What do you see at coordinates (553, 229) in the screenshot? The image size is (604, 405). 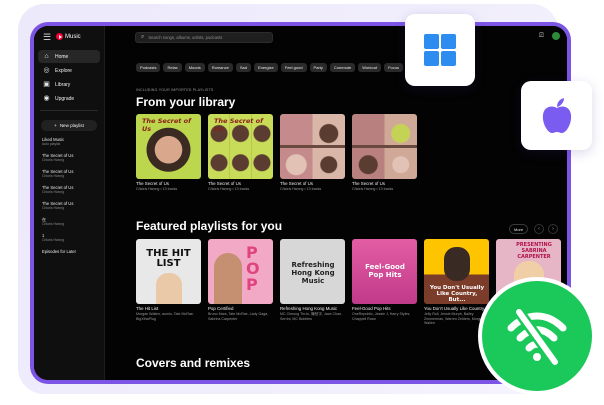 I see `chevron-right-icon: ›` at bounding box center [553, 229].